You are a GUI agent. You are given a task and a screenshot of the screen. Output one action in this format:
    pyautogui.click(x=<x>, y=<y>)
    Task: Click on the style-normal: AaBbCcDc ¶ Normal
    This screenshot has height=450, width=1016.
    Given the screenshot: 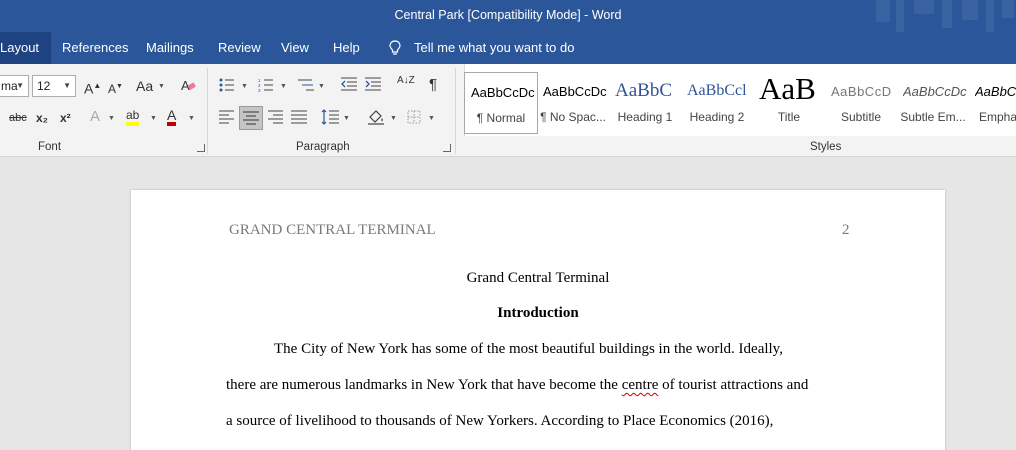 What is the action you would take?
    pyautogui.click(x=501, y=103)
    